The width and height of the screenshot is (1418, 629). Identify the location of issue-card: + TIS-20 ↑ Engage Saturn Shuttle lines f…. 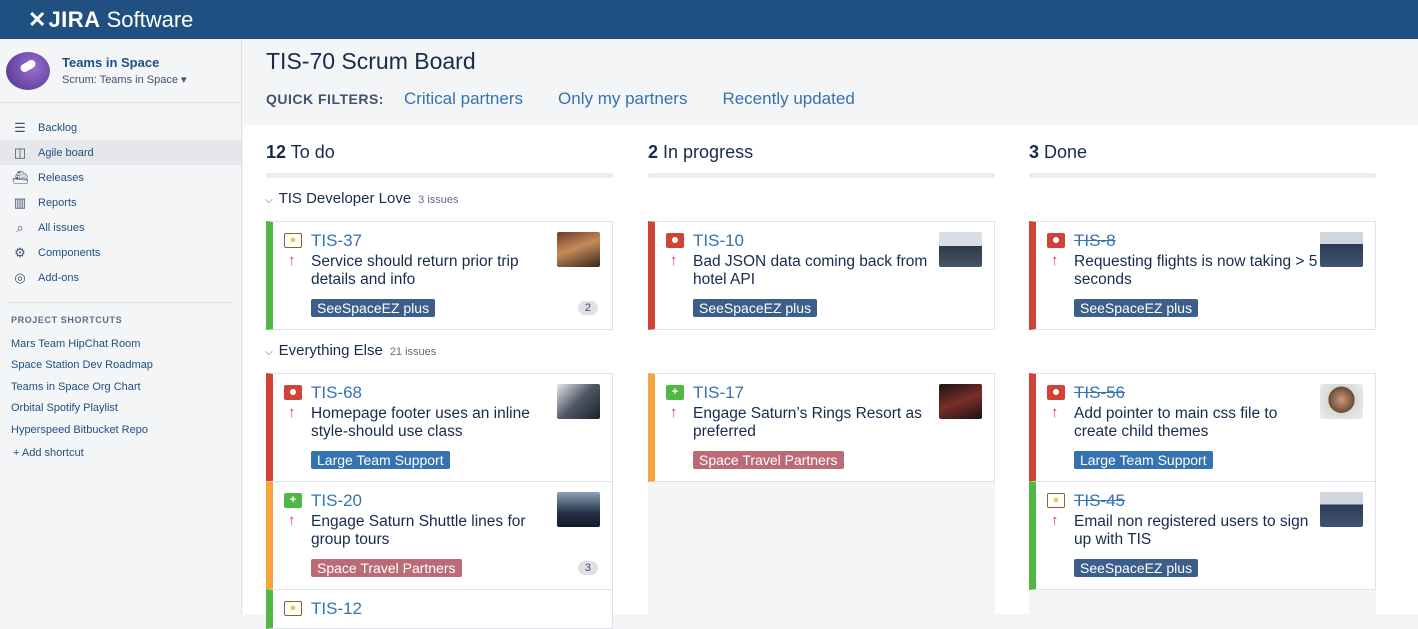
(439, 535).